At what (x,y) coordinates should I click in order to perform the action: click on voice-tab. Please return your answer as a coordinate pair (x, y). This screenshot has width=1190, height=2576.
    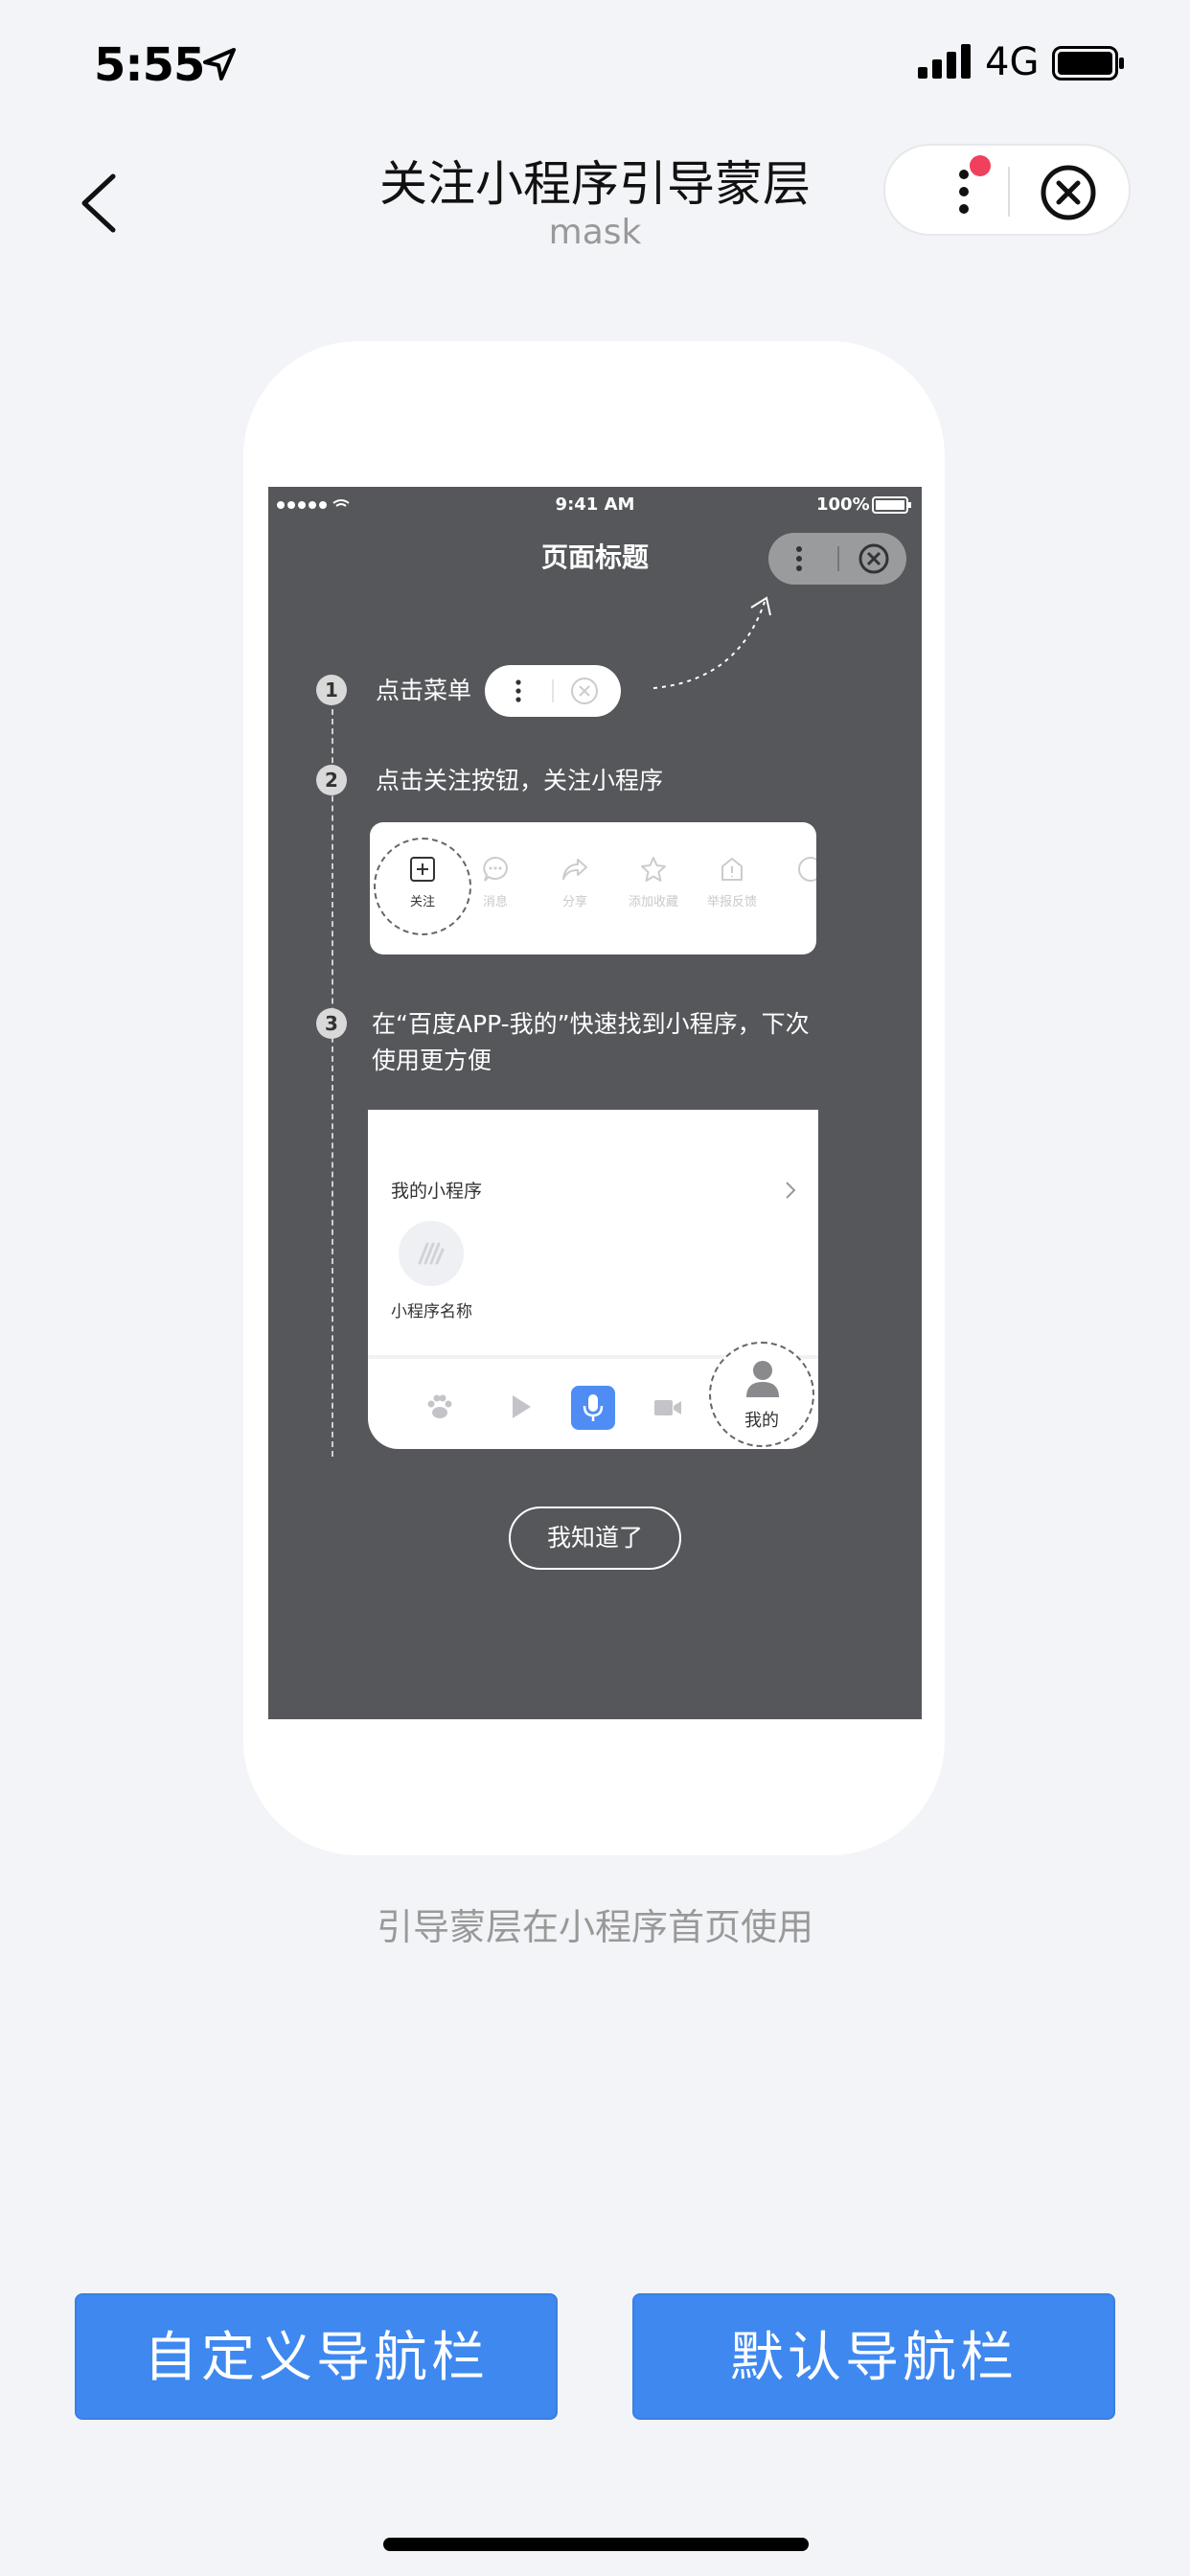
    Looking at the image, I should click on (593, 1408).